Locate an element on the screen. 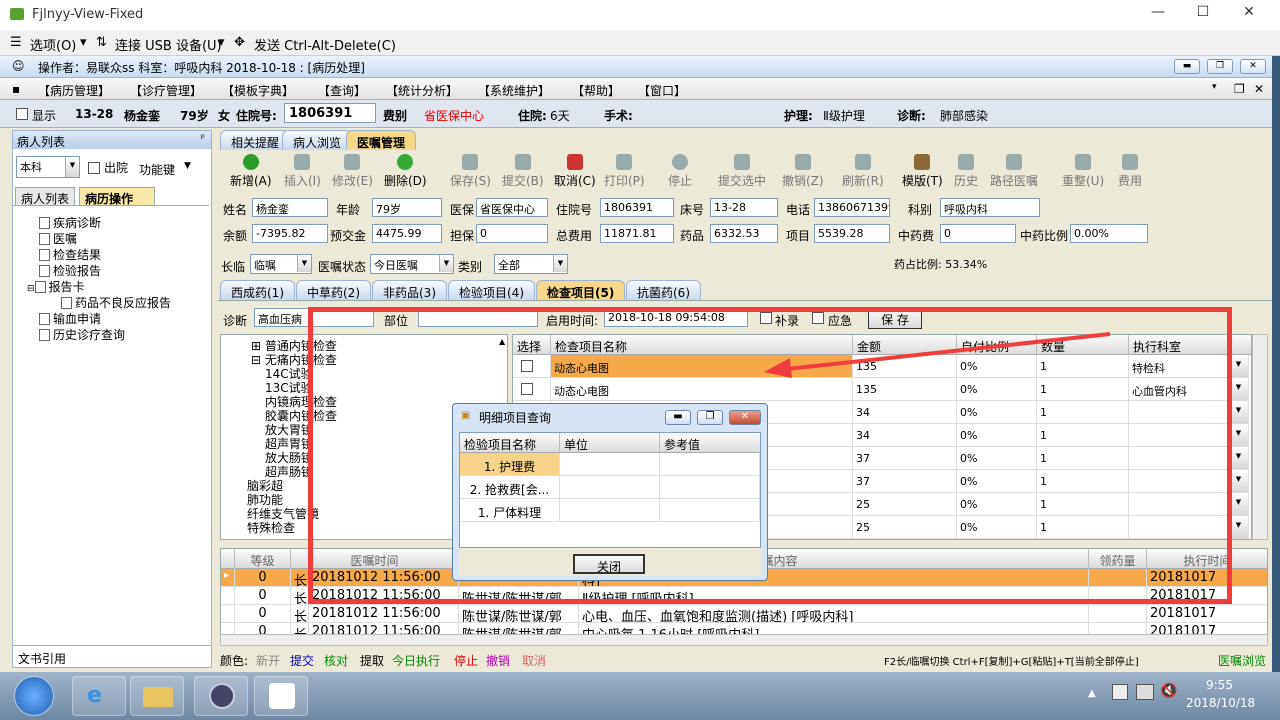  menu-system: 【系统维护】 is located at coordinates (514, 90).